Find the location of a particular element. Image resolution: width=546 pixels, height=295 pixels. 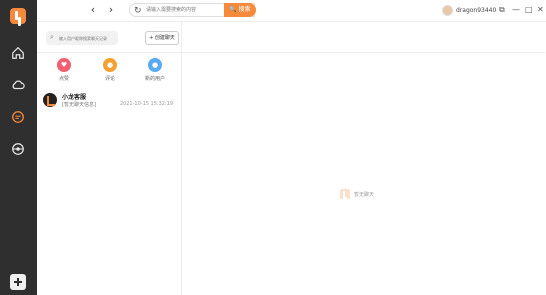

close-icon: ✕ is located at coordinates (540, 10).